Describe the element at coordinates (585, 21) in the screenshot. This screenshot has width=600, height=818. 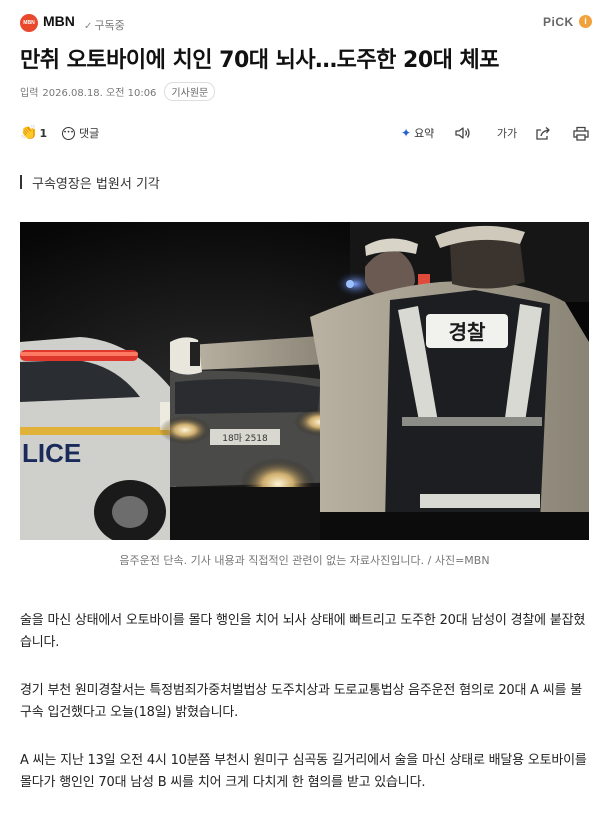
I see `info-icon: i` at that location.